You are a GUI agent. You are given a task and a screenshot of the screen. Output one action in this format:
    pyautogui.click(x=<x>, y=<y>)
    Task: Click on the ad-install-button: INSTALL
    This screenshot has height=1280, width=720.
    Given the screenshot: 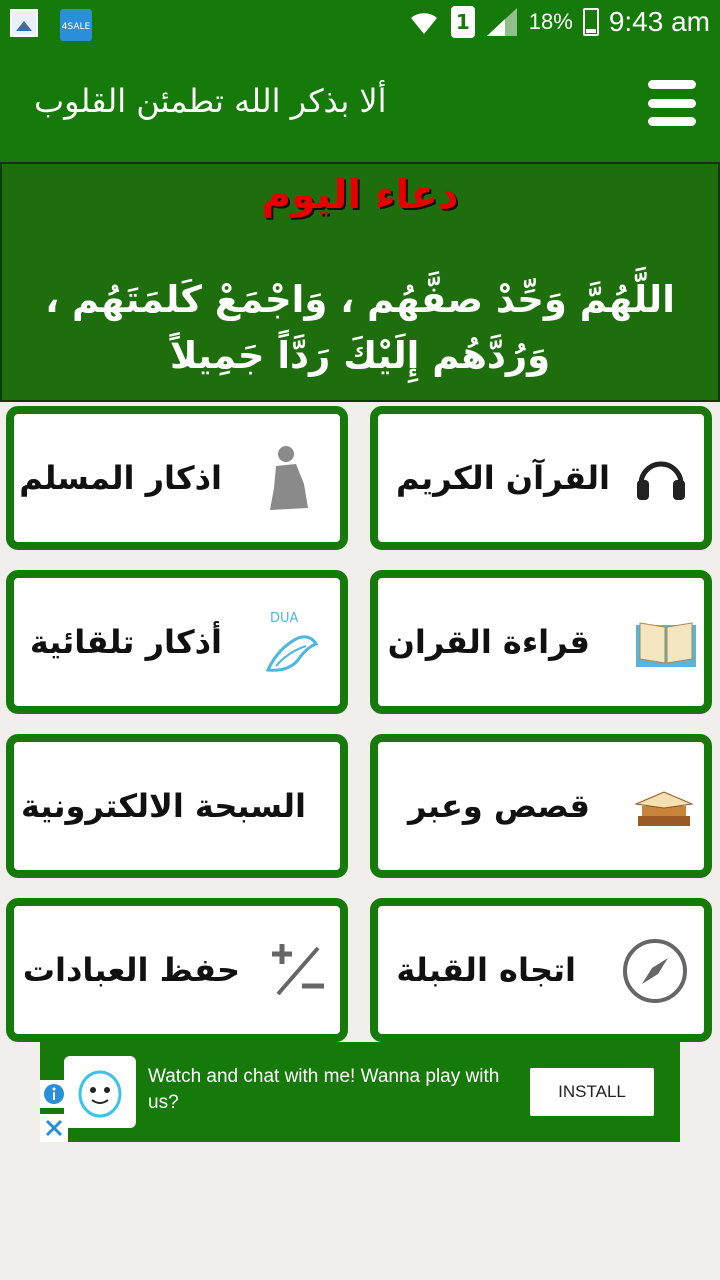 What is the action you would take?
    pyautogui.click(x=592, y=1092)
    